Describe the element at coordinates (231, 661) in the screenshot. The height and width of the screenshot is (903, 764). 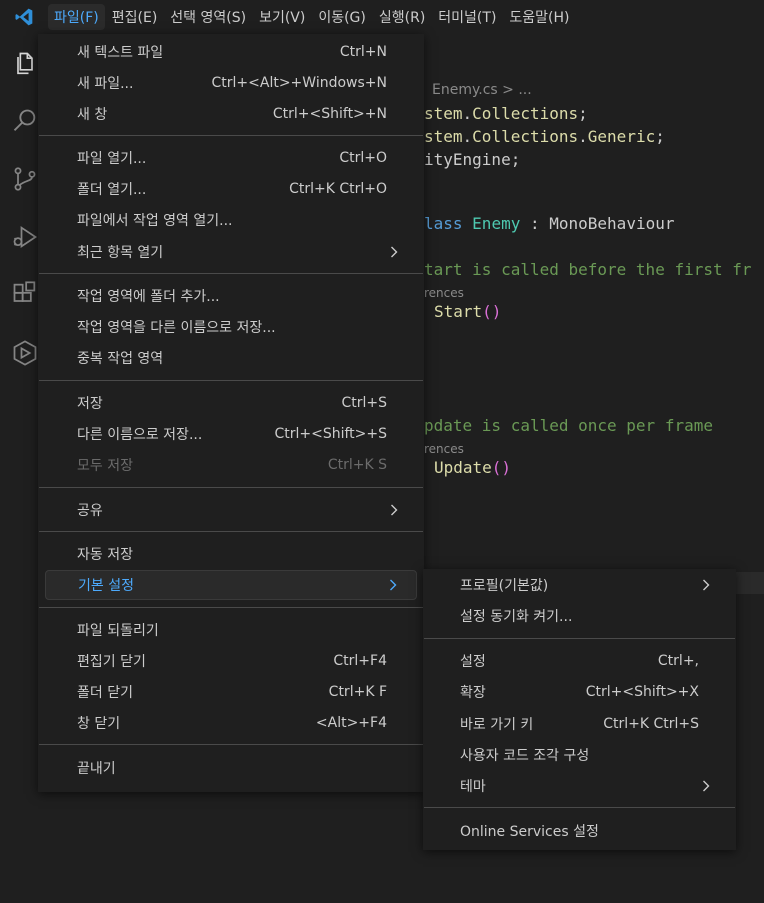
I see `menu-item-close-editor: 편집기 닫기 Ctrl+F4` at that location.